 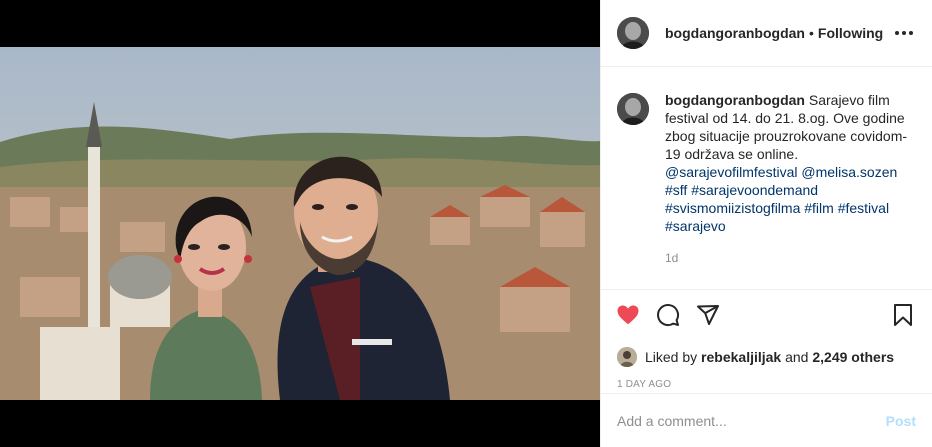 I want to click on hashtag-link: #sarajevo, so click(x=695, y=226).